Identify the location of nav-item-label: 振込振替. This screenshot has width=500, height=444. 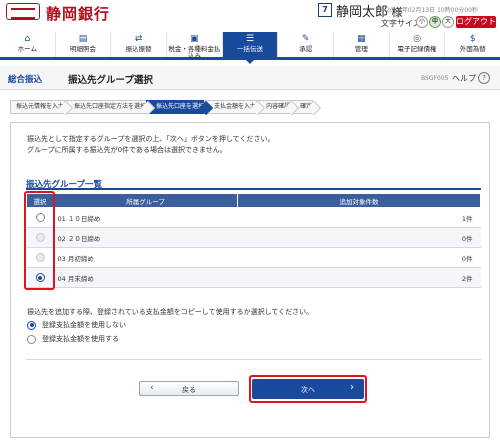
(138, 49).